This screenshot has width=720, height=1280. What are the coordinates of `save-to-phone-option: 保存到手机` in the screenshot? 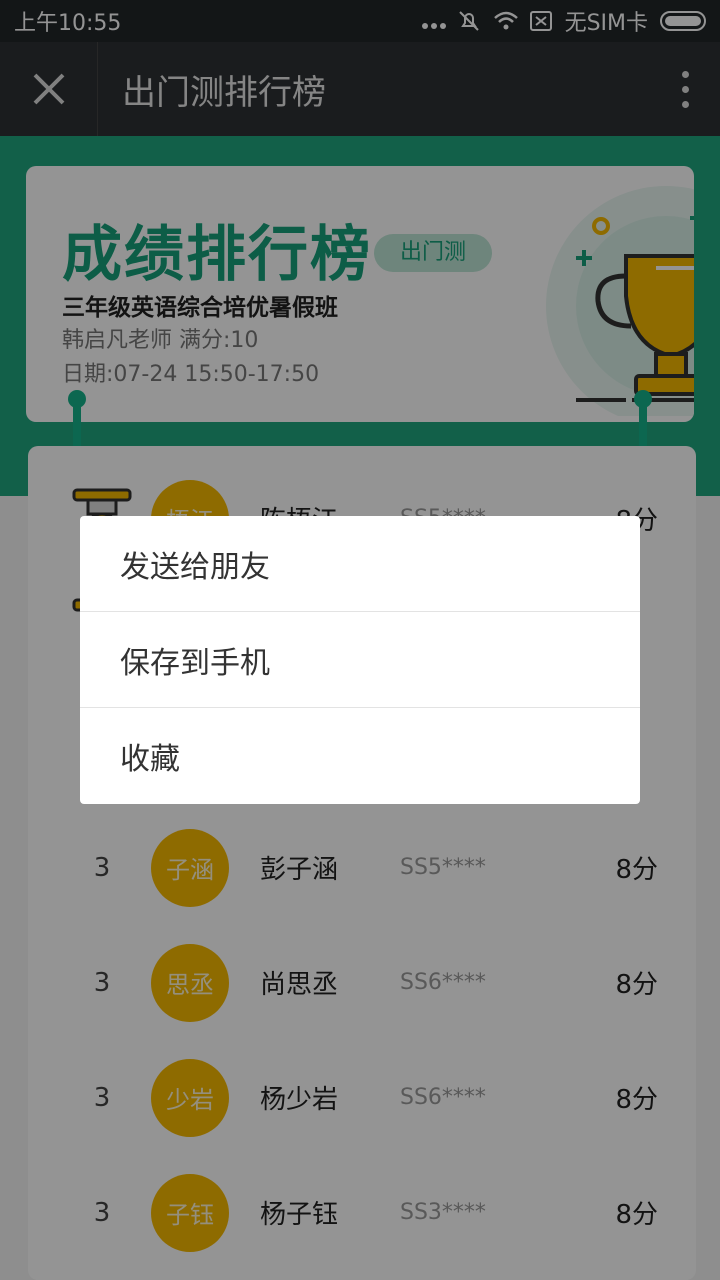 It's located at (360, 660).